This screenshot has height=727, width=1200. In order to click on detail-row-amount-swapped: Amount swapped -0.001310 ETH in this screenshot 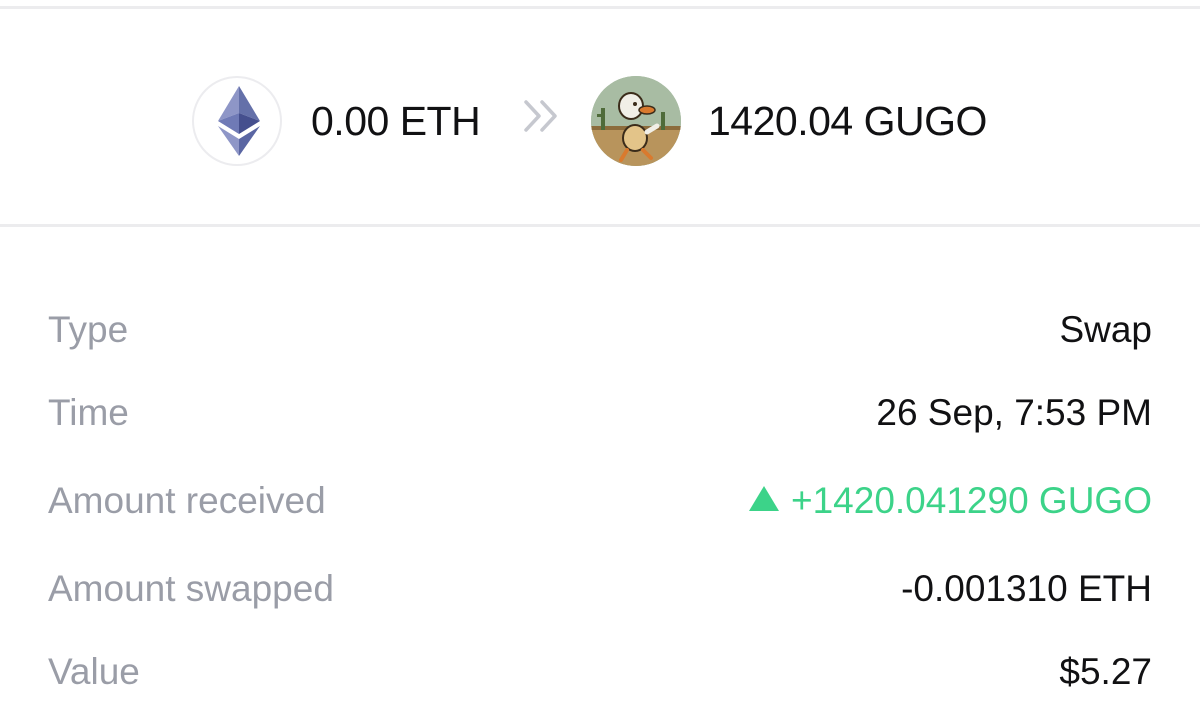, I will do `click(600, 589)`.